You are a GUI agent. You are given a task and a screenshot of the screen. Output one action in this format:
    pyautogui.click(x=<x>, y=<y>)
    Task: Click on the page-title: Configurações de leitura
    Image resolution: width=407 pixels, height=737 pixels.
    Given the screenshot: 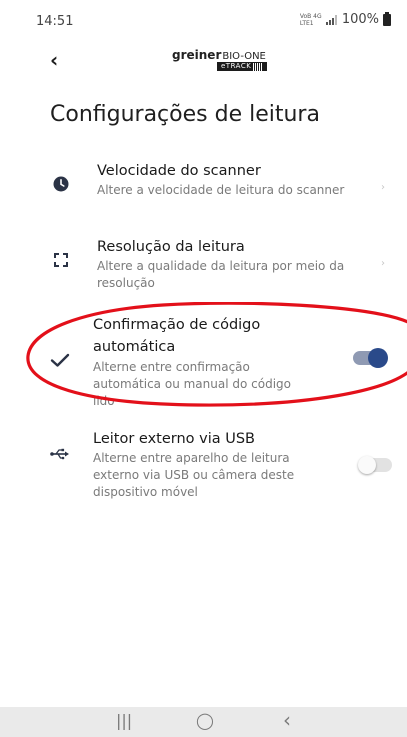 What is the action you would take?
    pyautogui.click(x=185, y=114)
    